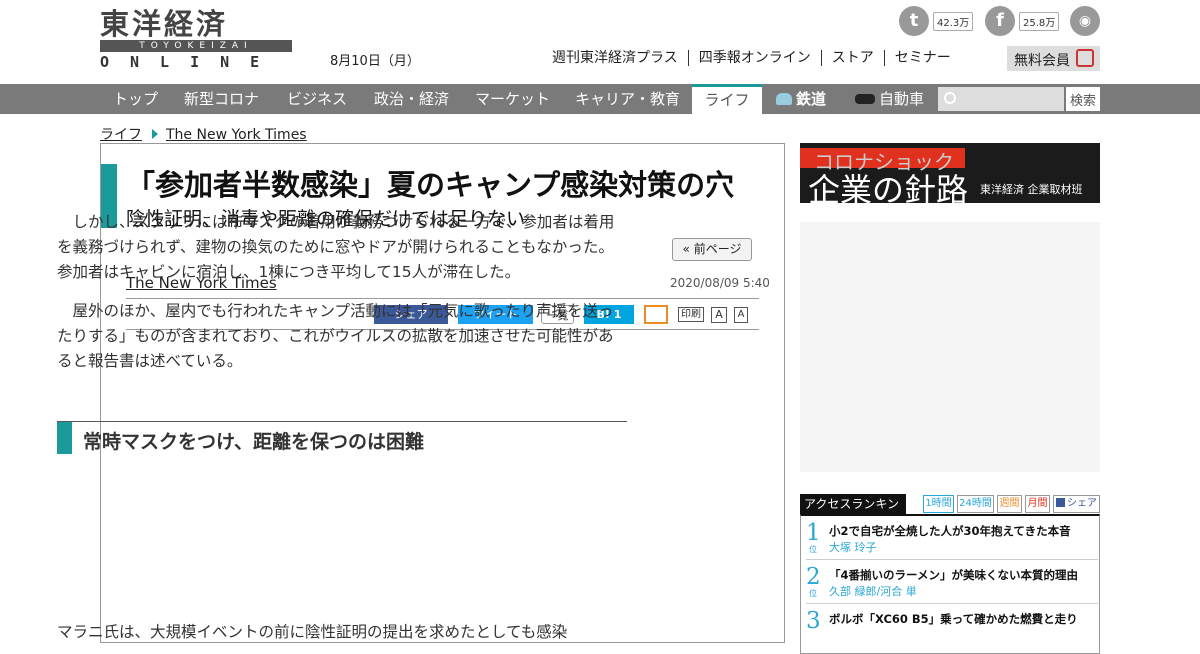 This screenshot has width=1200, height=654. I want to click on ranking-tab-share: シェア, so click(1076, 504).